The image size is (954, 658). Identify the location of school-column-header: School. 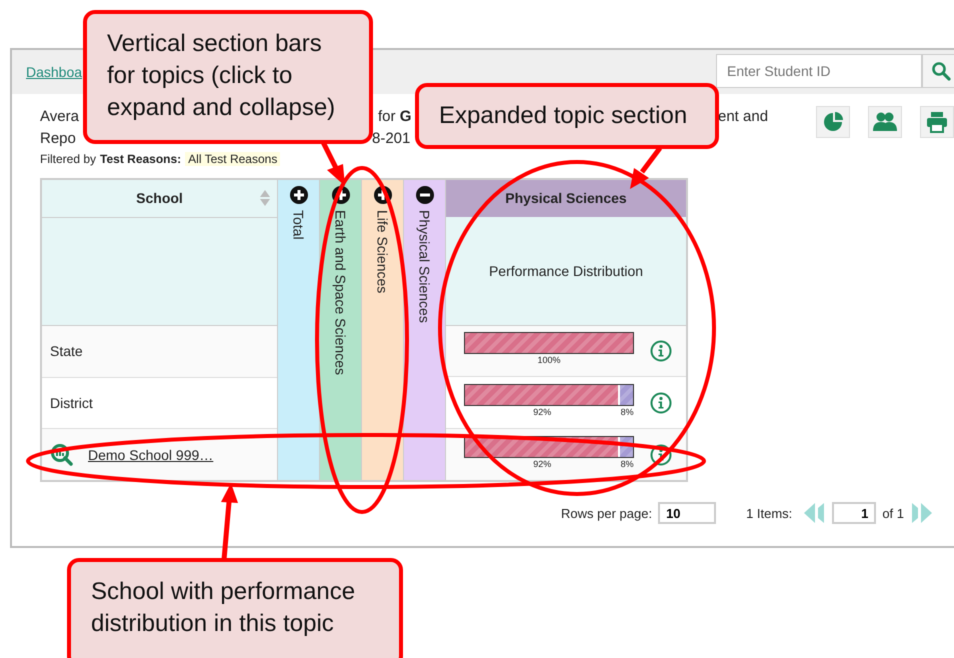
(159, 199).